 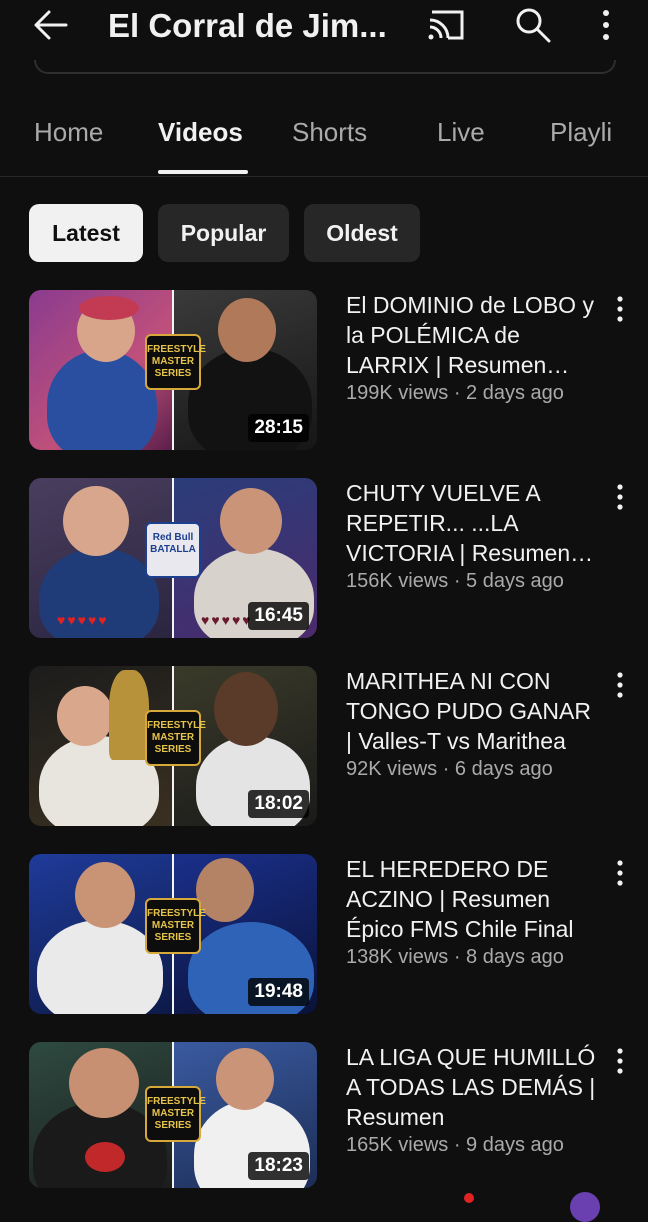 I want to click on video-duration: 19:48, so click(x=278, y=992).